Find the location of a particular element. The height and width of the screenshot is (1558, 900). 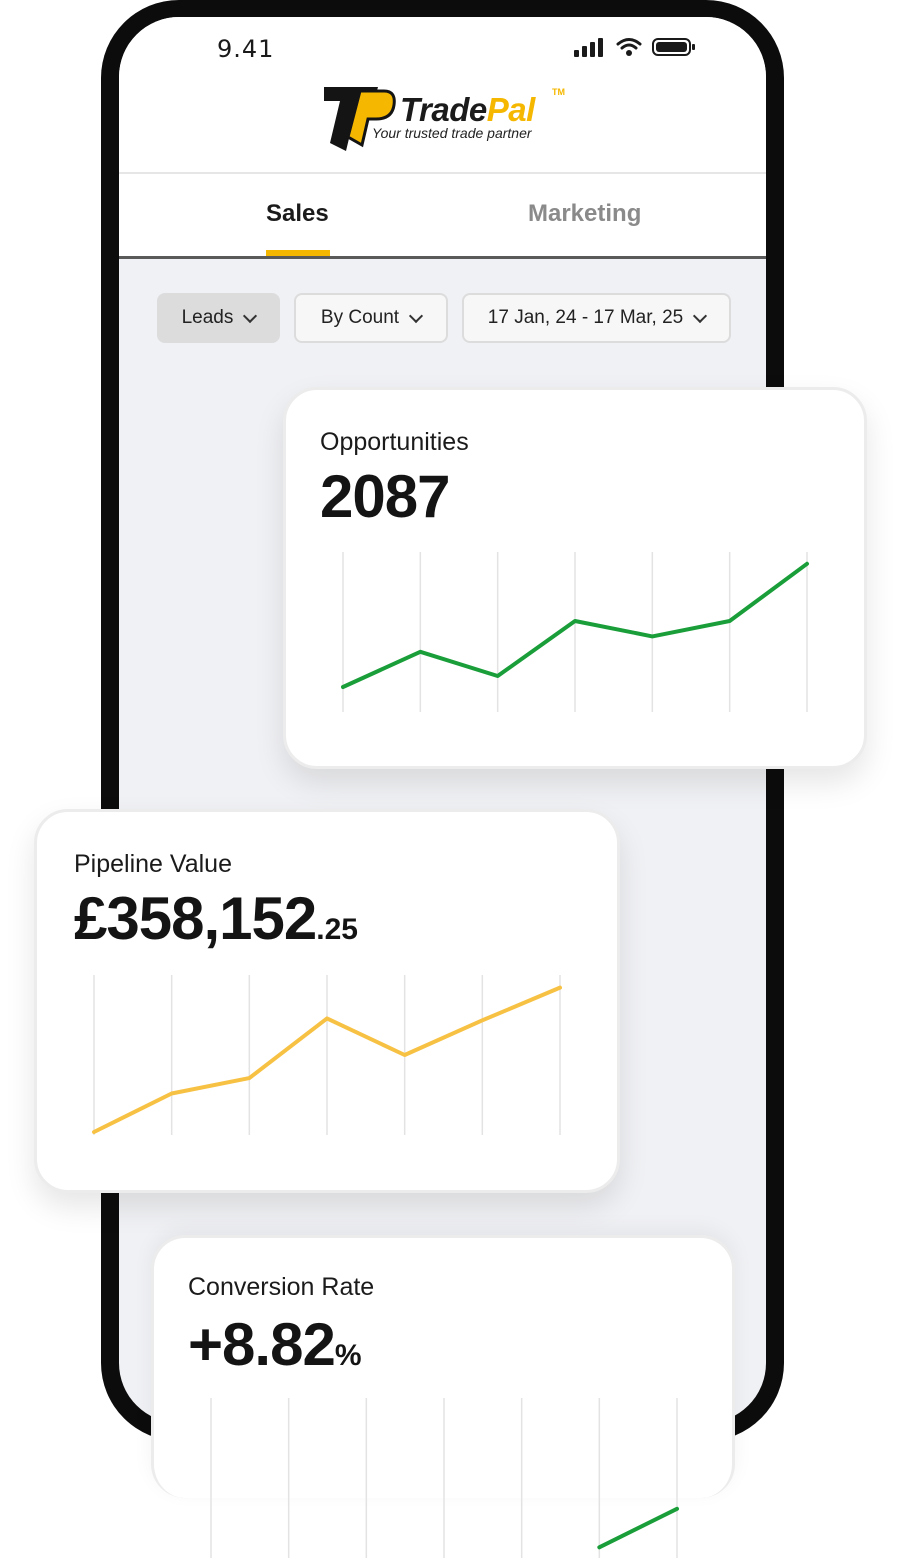

signal-icon is located at coordinates (588, 47).